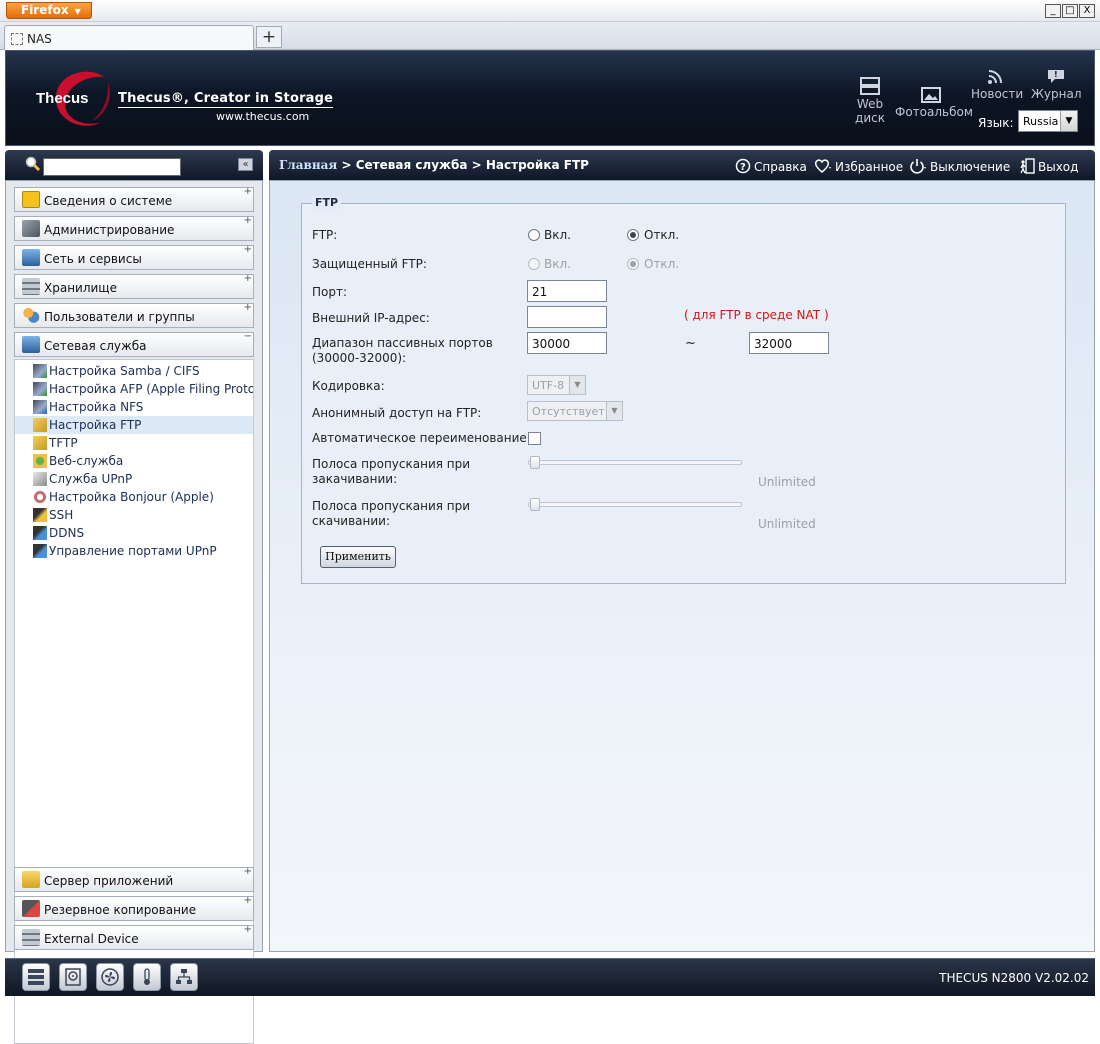  I want to click on sidebar-item-ddns: DDNS, so click(134, 533).